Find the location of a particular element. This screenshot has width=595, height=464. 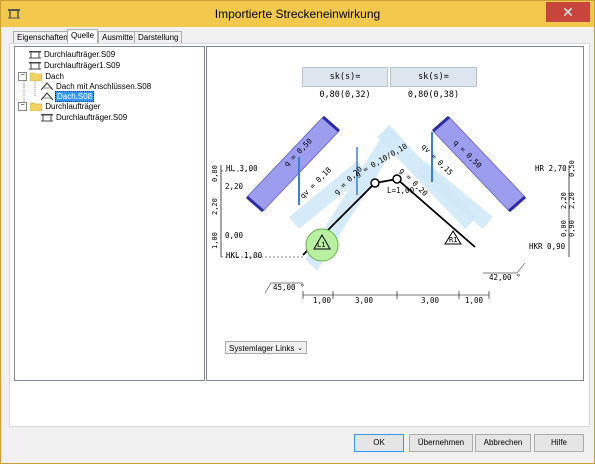

ok-button: OK is located at coordinates (379, 443).